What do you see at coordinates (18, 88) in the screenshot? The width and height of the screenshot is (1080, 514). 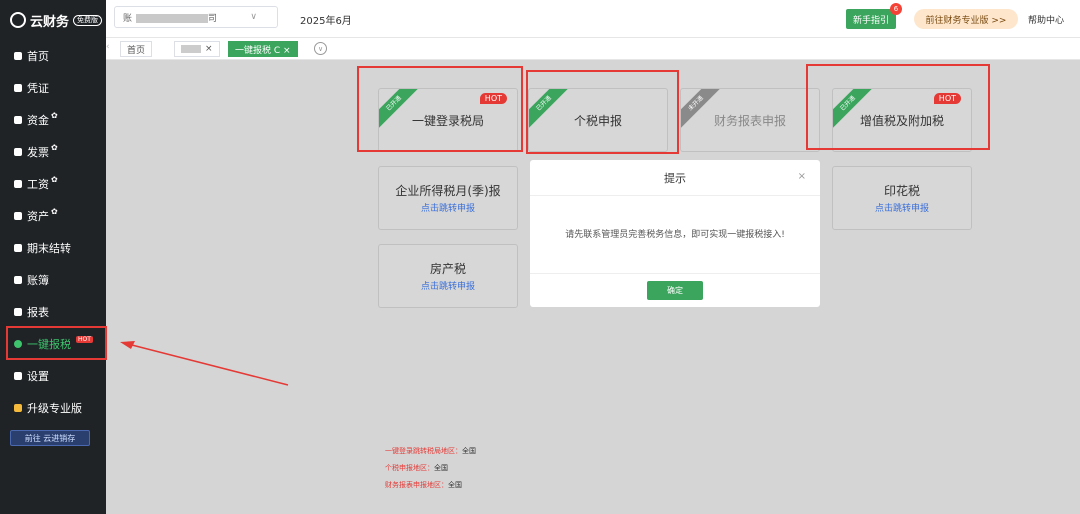 I see `voucher-icon` at bounding box center [18, 88].